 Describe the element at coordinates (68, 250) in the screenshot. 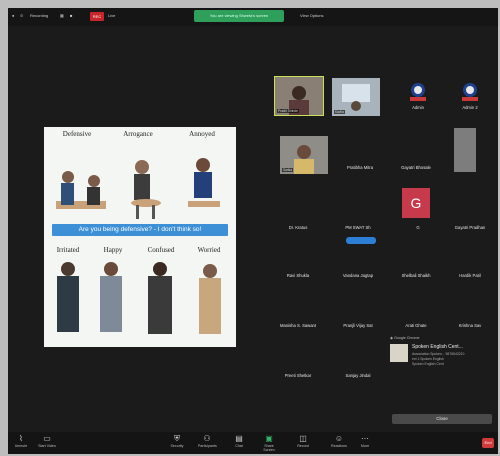

I see `label-irritated: Irritated` at that location.